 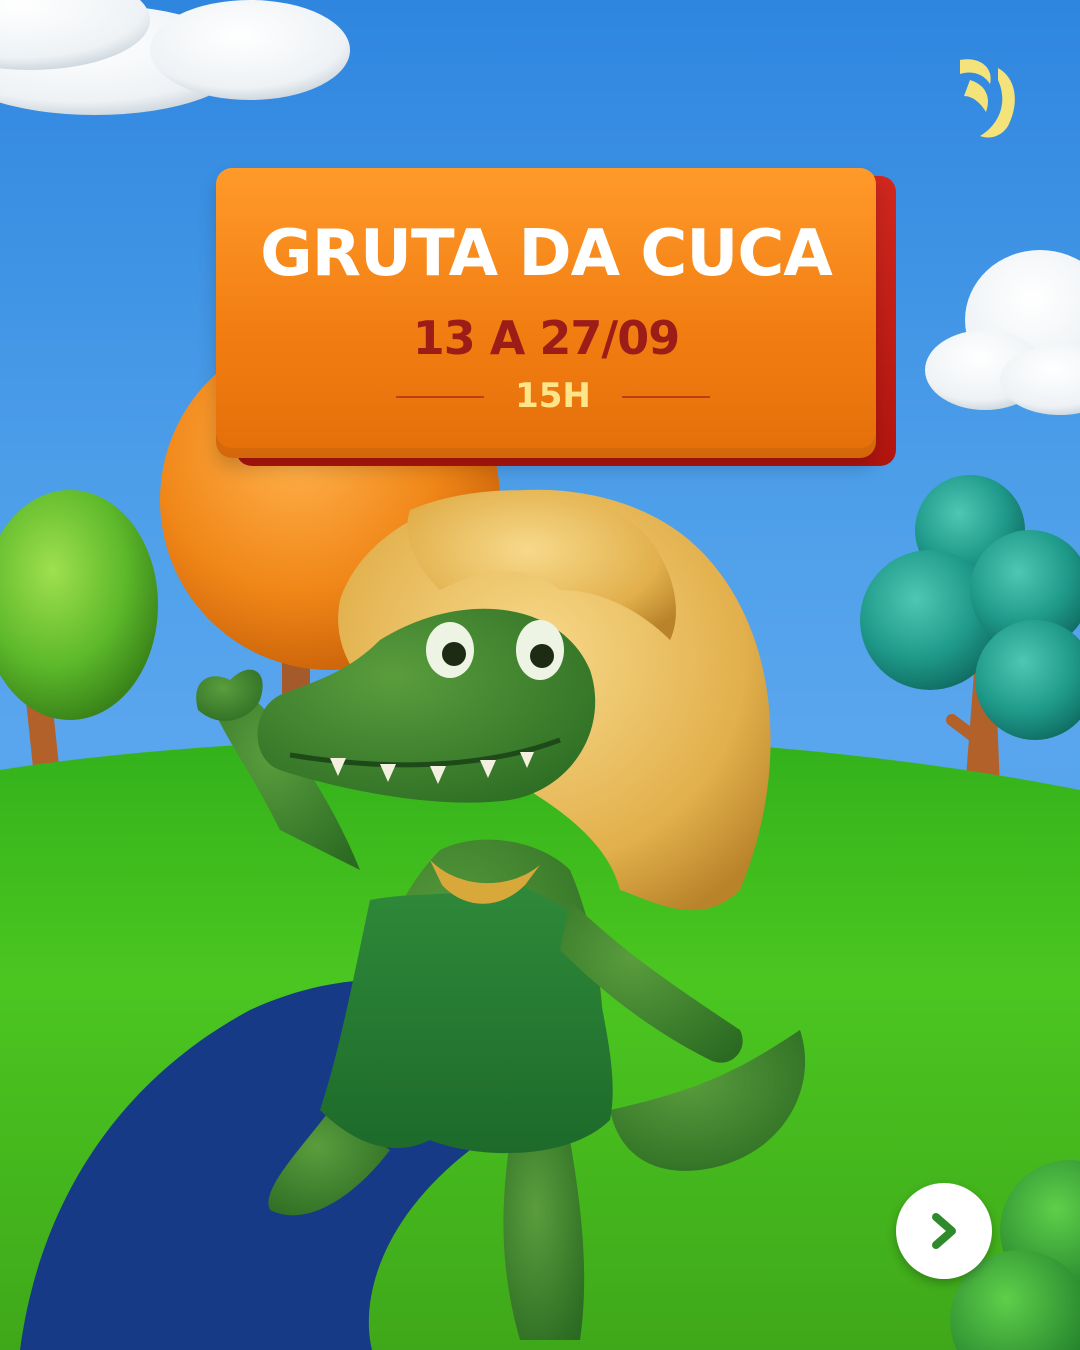 I want to click on divider-left, so click(x=440, y=397).